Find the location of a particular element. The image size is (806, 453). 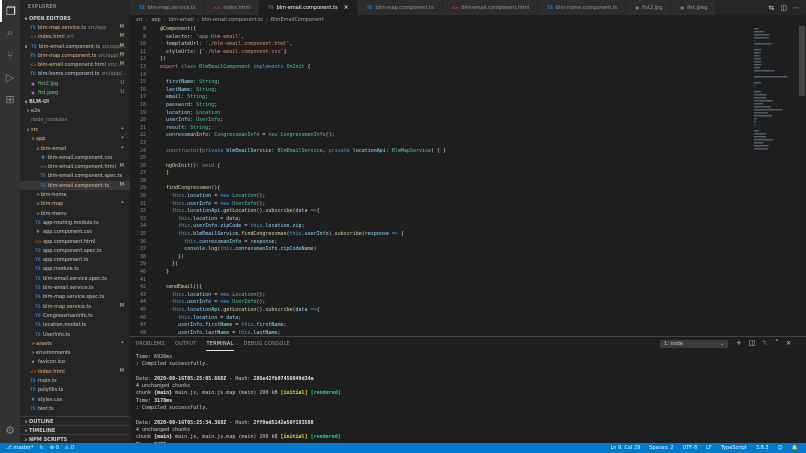

terminal-select: 1: node ⌄ is located at coordinates (694, 344).